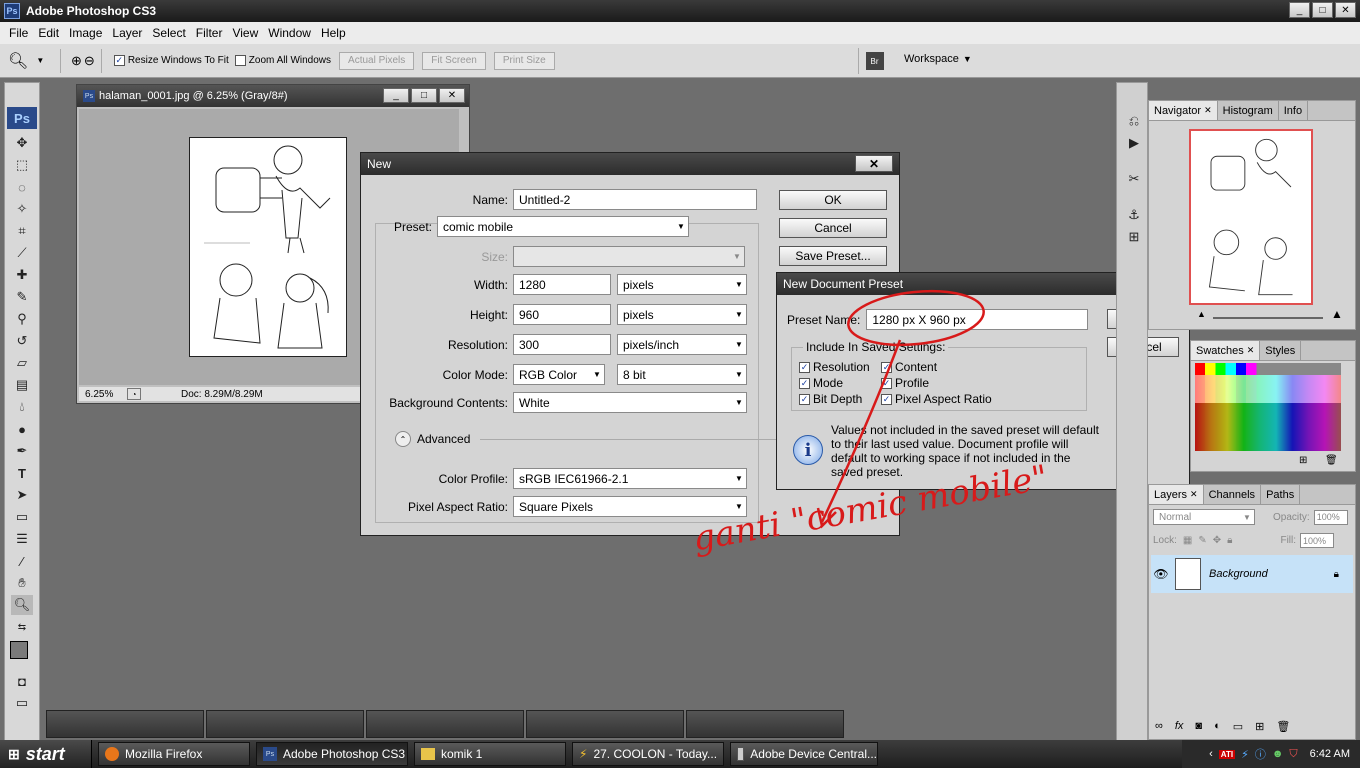  What do you see at coordinates (22, 319) in the screenshot?
I see `clone-stamp-tool-icon: ⚲` at bounding box center [22, 319].